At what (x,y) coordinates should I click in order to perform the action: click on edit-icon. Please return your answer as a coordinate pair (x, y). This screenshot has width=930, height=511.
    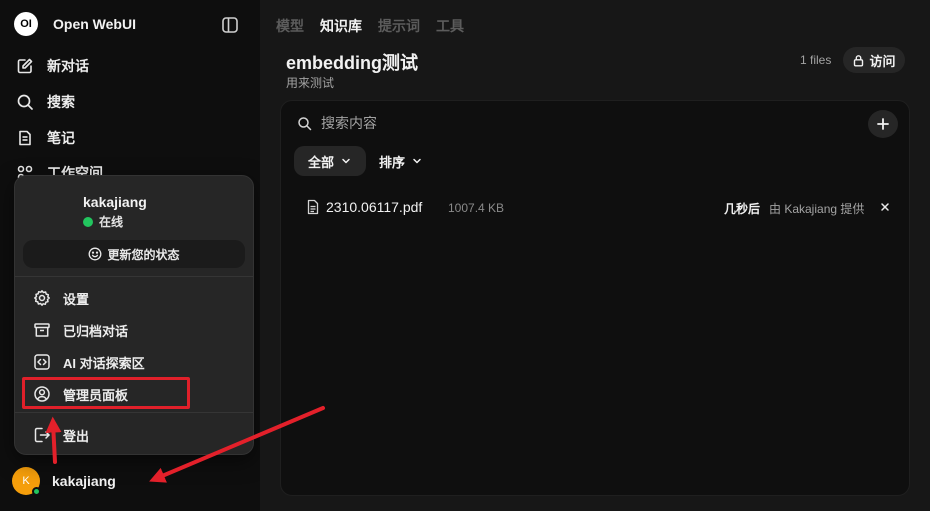
    Looking at the image, I should click on (25, 66).